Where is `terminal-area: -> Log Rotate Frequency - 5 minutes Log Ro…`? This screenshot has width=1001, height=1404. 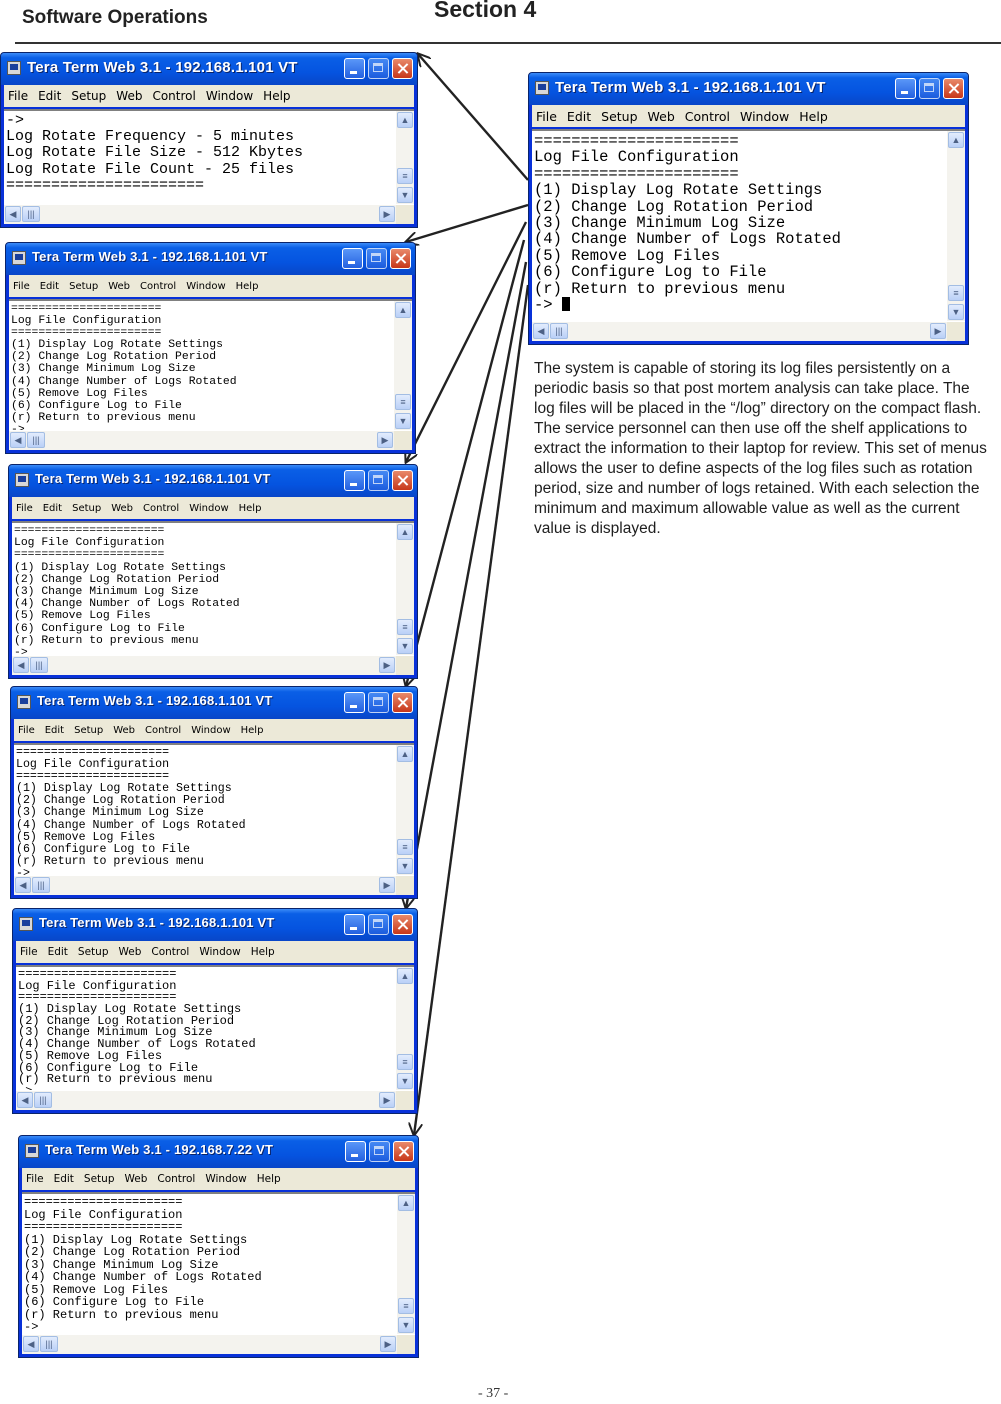
terminal-area: -> Log Rotate Frequency - 5 minutes Log Ro… is located at coordinates (209, 166).